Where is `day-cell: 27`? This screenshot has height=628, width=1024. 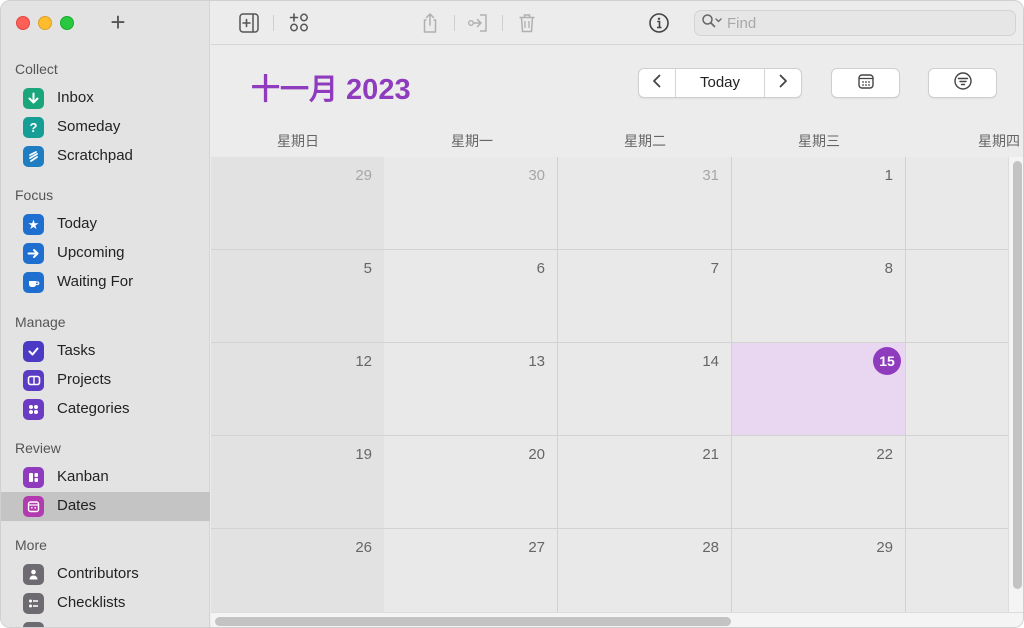
day-cell: 27 is located at coordinates (471, 570).